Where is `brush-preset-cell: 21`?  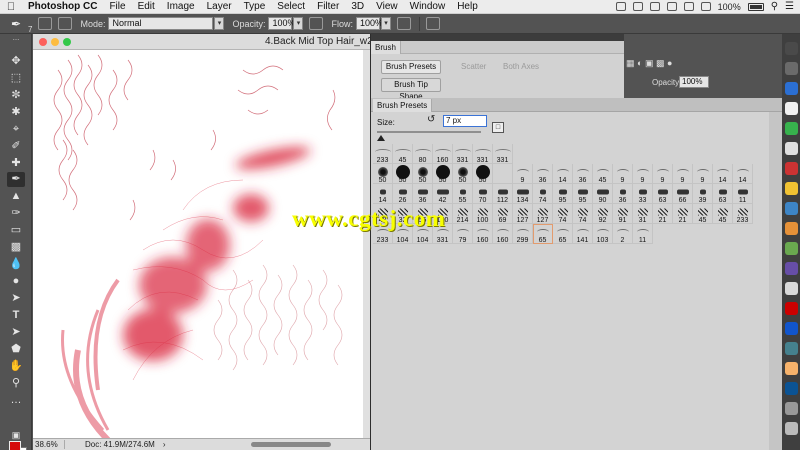
brush-preset-cell: 21 is located at coordinates (683, 214).